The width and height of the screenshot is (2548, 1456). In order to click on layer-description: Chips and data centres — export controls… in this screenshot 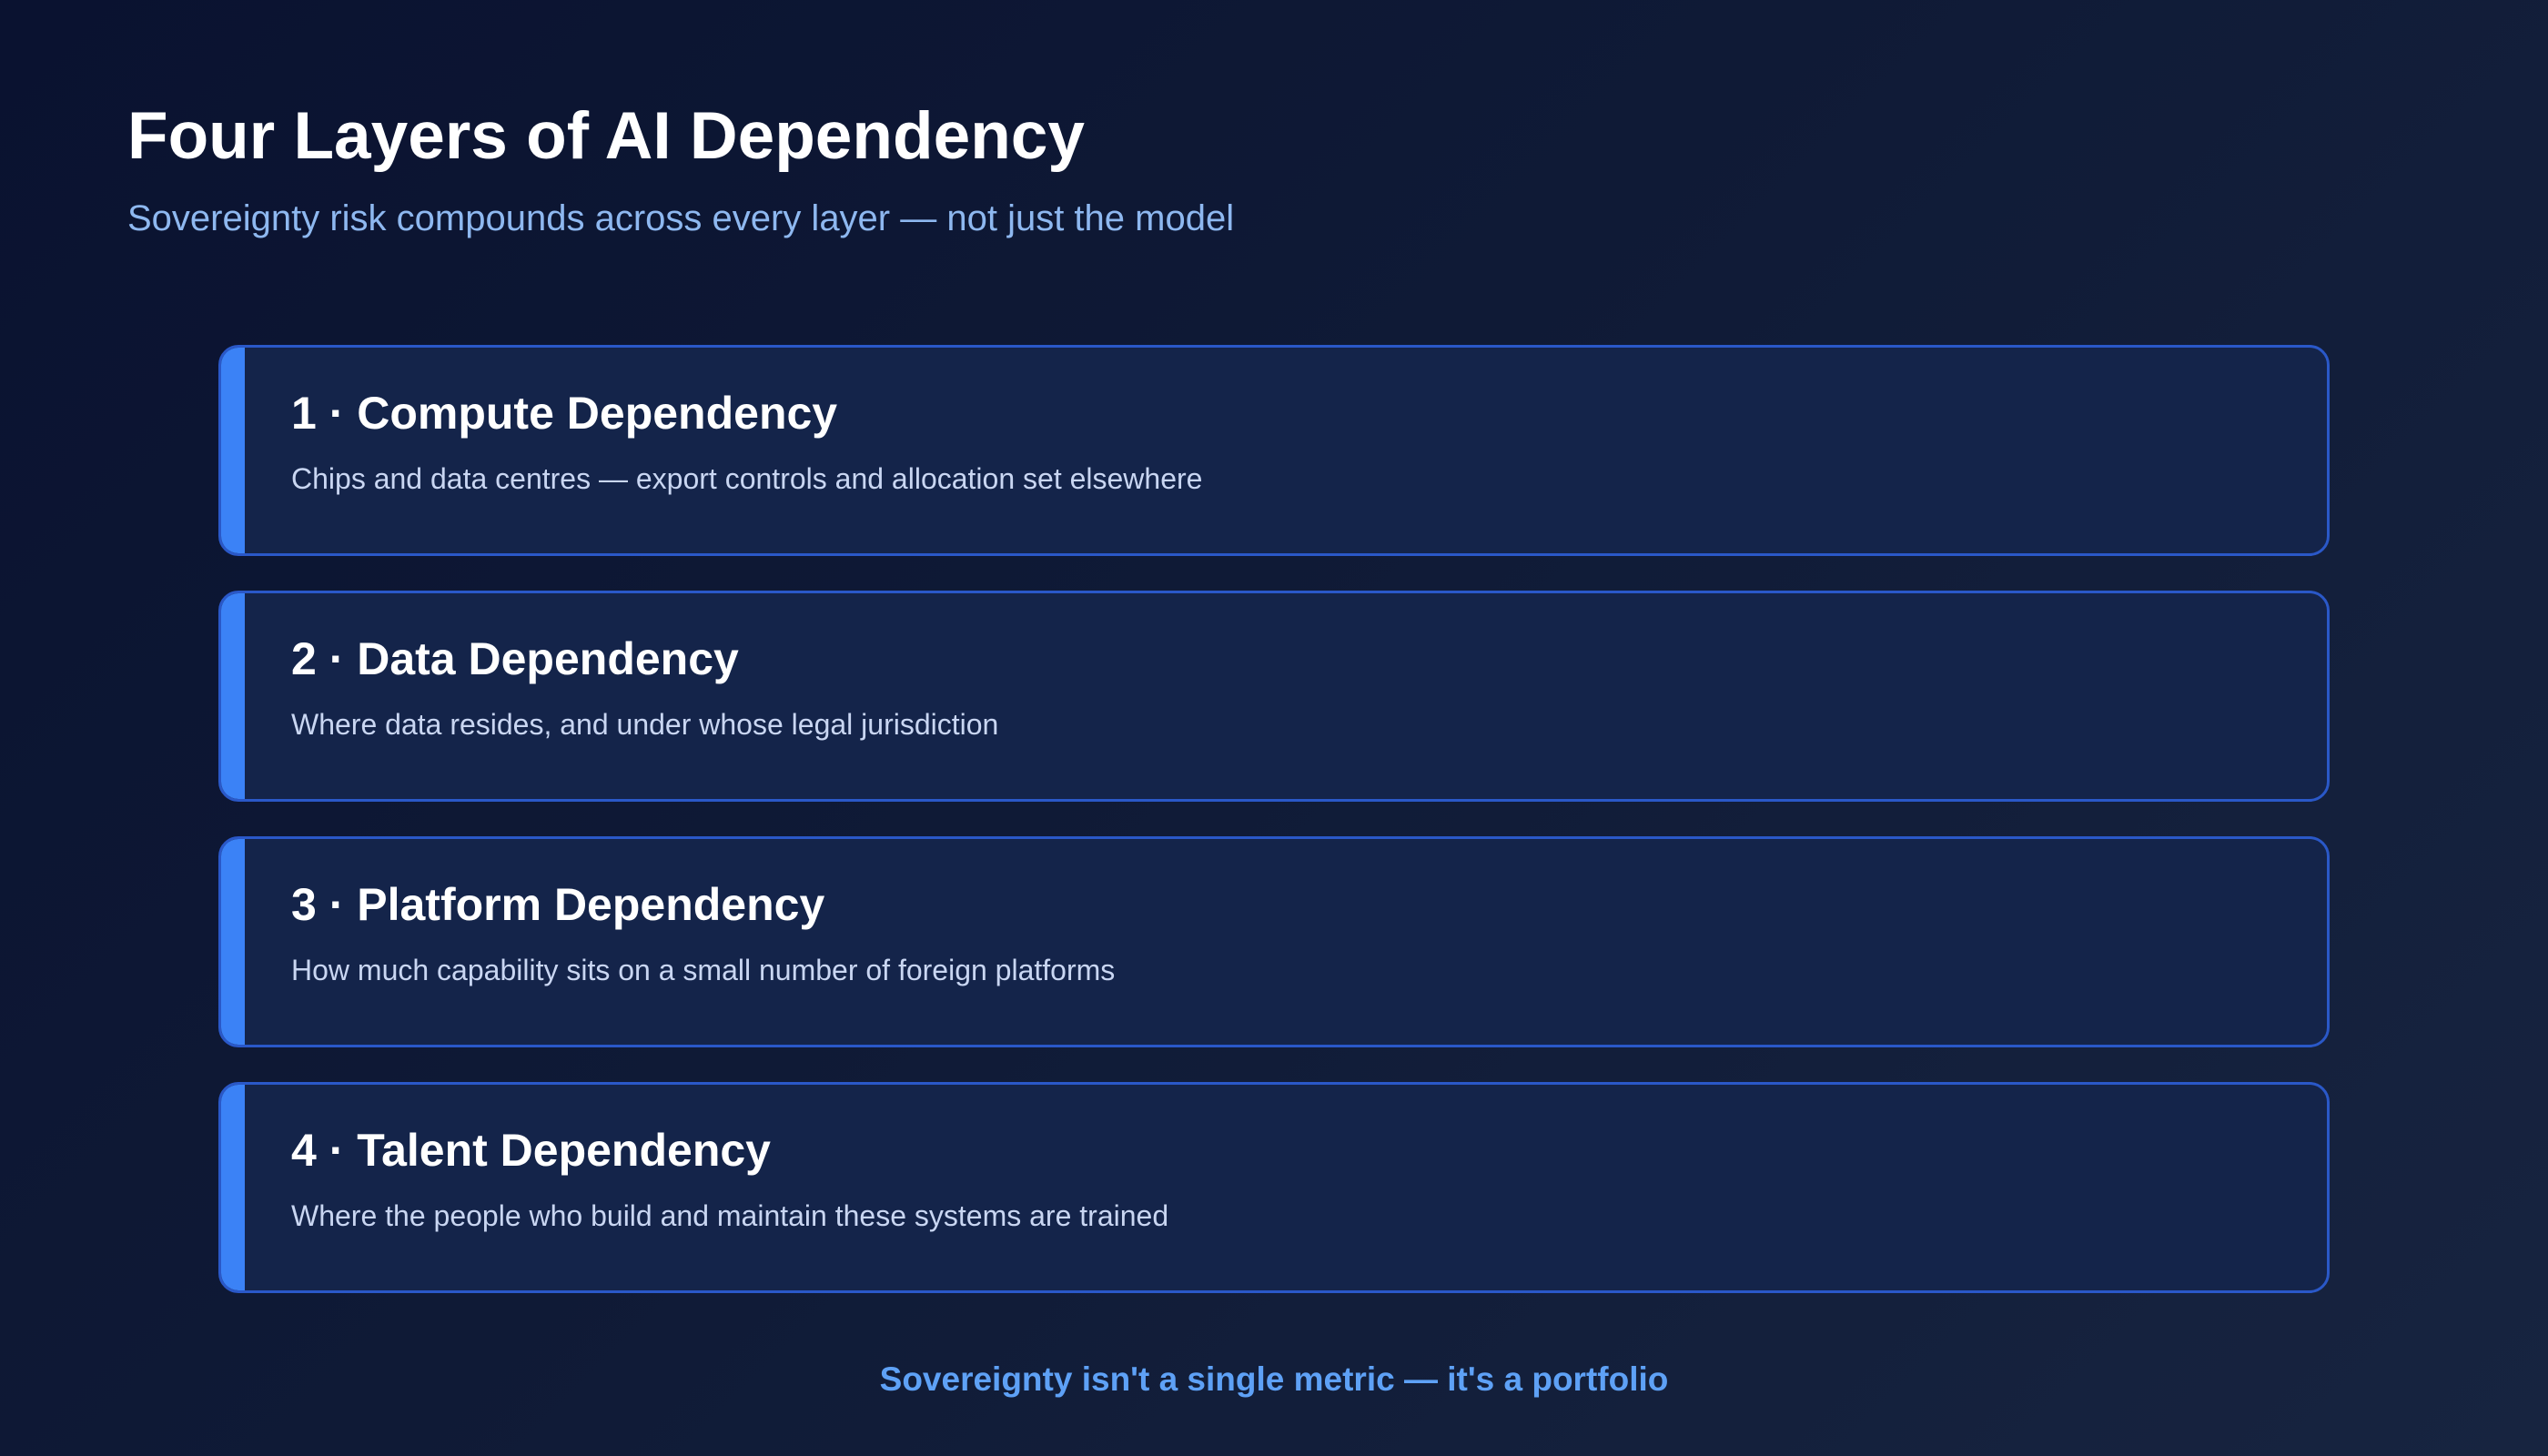, I will do `click(747, 479)`.